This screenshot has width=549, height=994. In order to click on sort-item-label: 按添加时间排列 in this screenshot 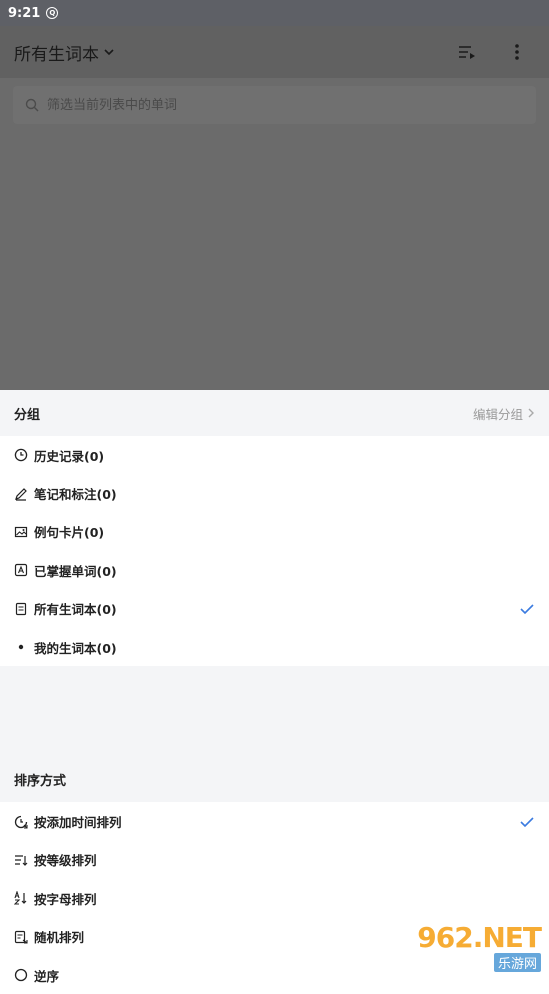, I will do `click(78, 823)`.